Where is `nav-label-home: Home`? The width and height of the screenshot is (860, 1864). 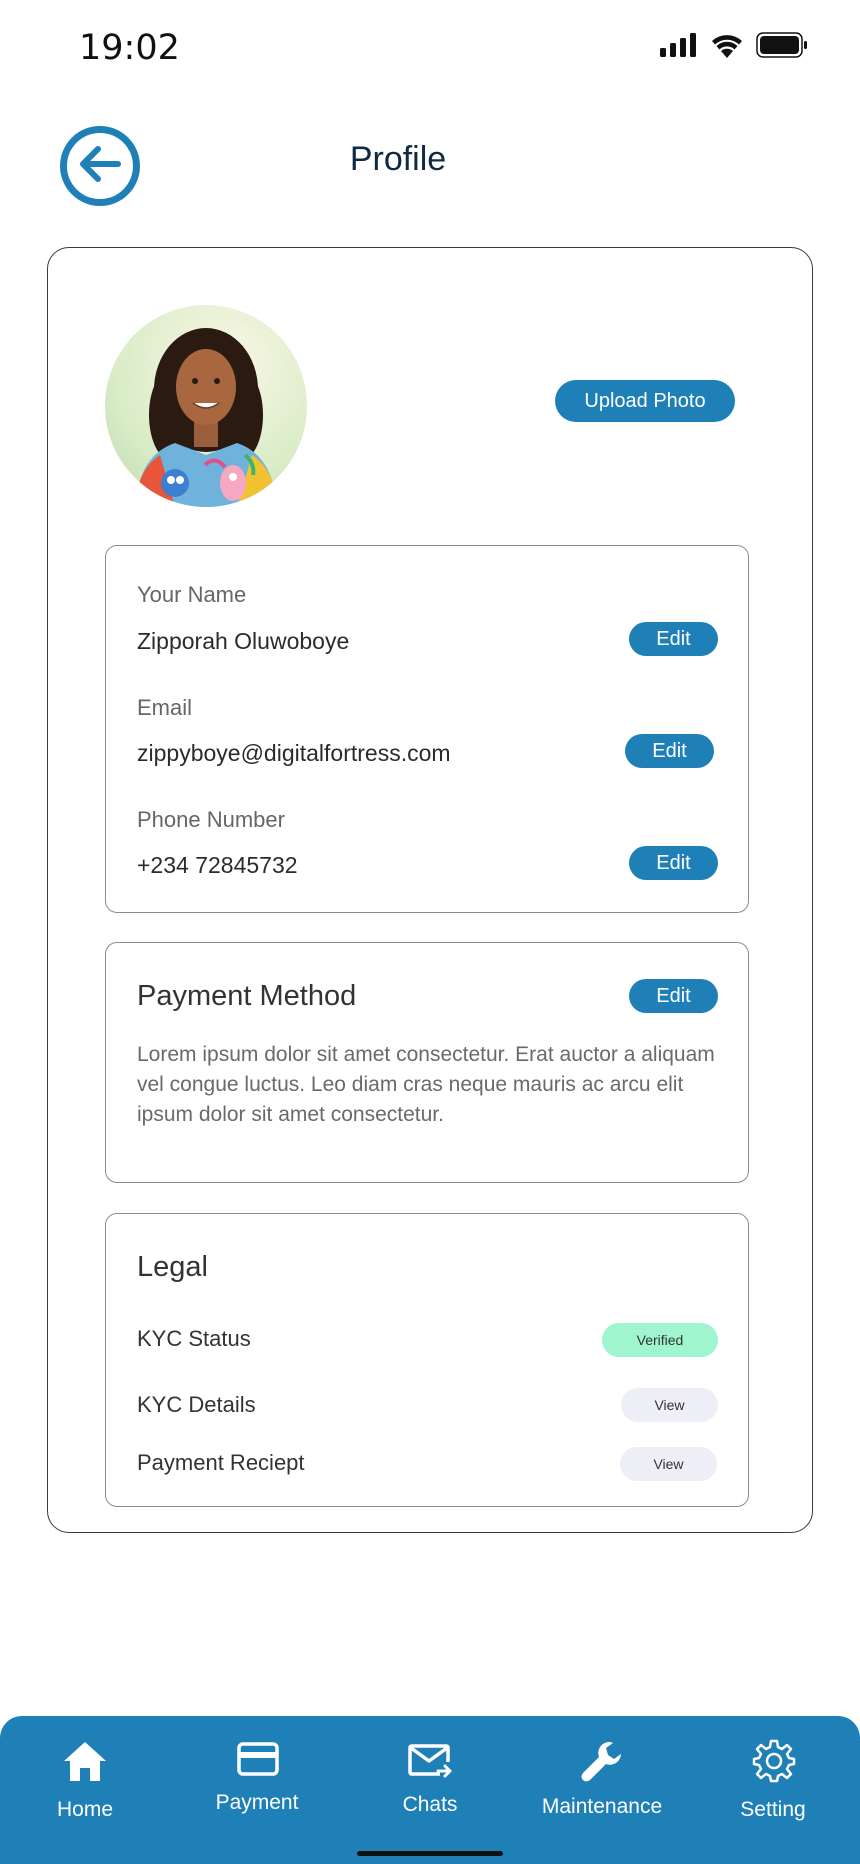
nav-label-home: Home is located at coordinates (85, 1809).